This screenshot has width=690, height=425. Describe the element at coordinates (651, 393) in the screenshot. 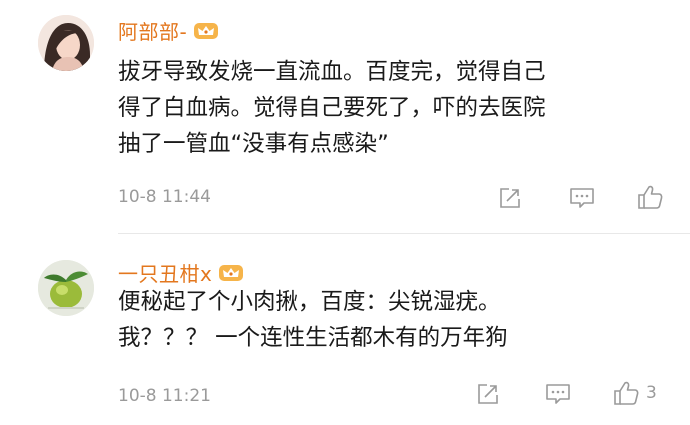

I see `like-count: 3` at that location.